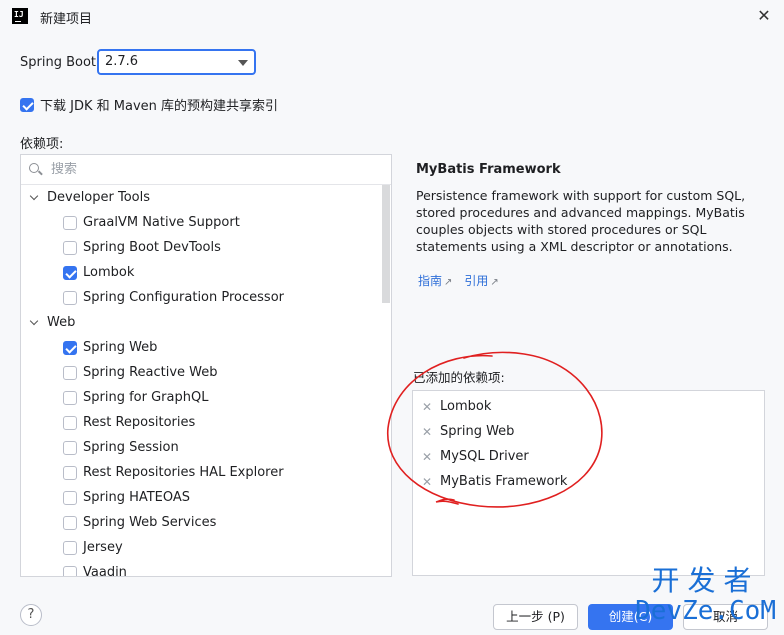  Describe the element at coordinates (588, 431) in the screenshot. I see `added-dependency-item: ✕ Spring Web` at that location.